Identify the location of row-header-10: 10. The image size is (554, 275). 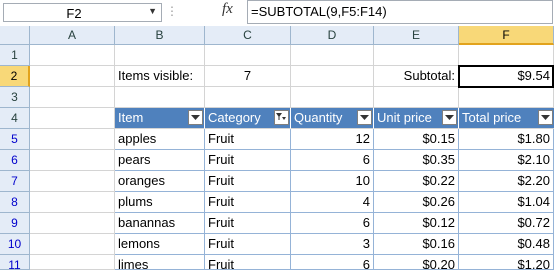
(15, 244).